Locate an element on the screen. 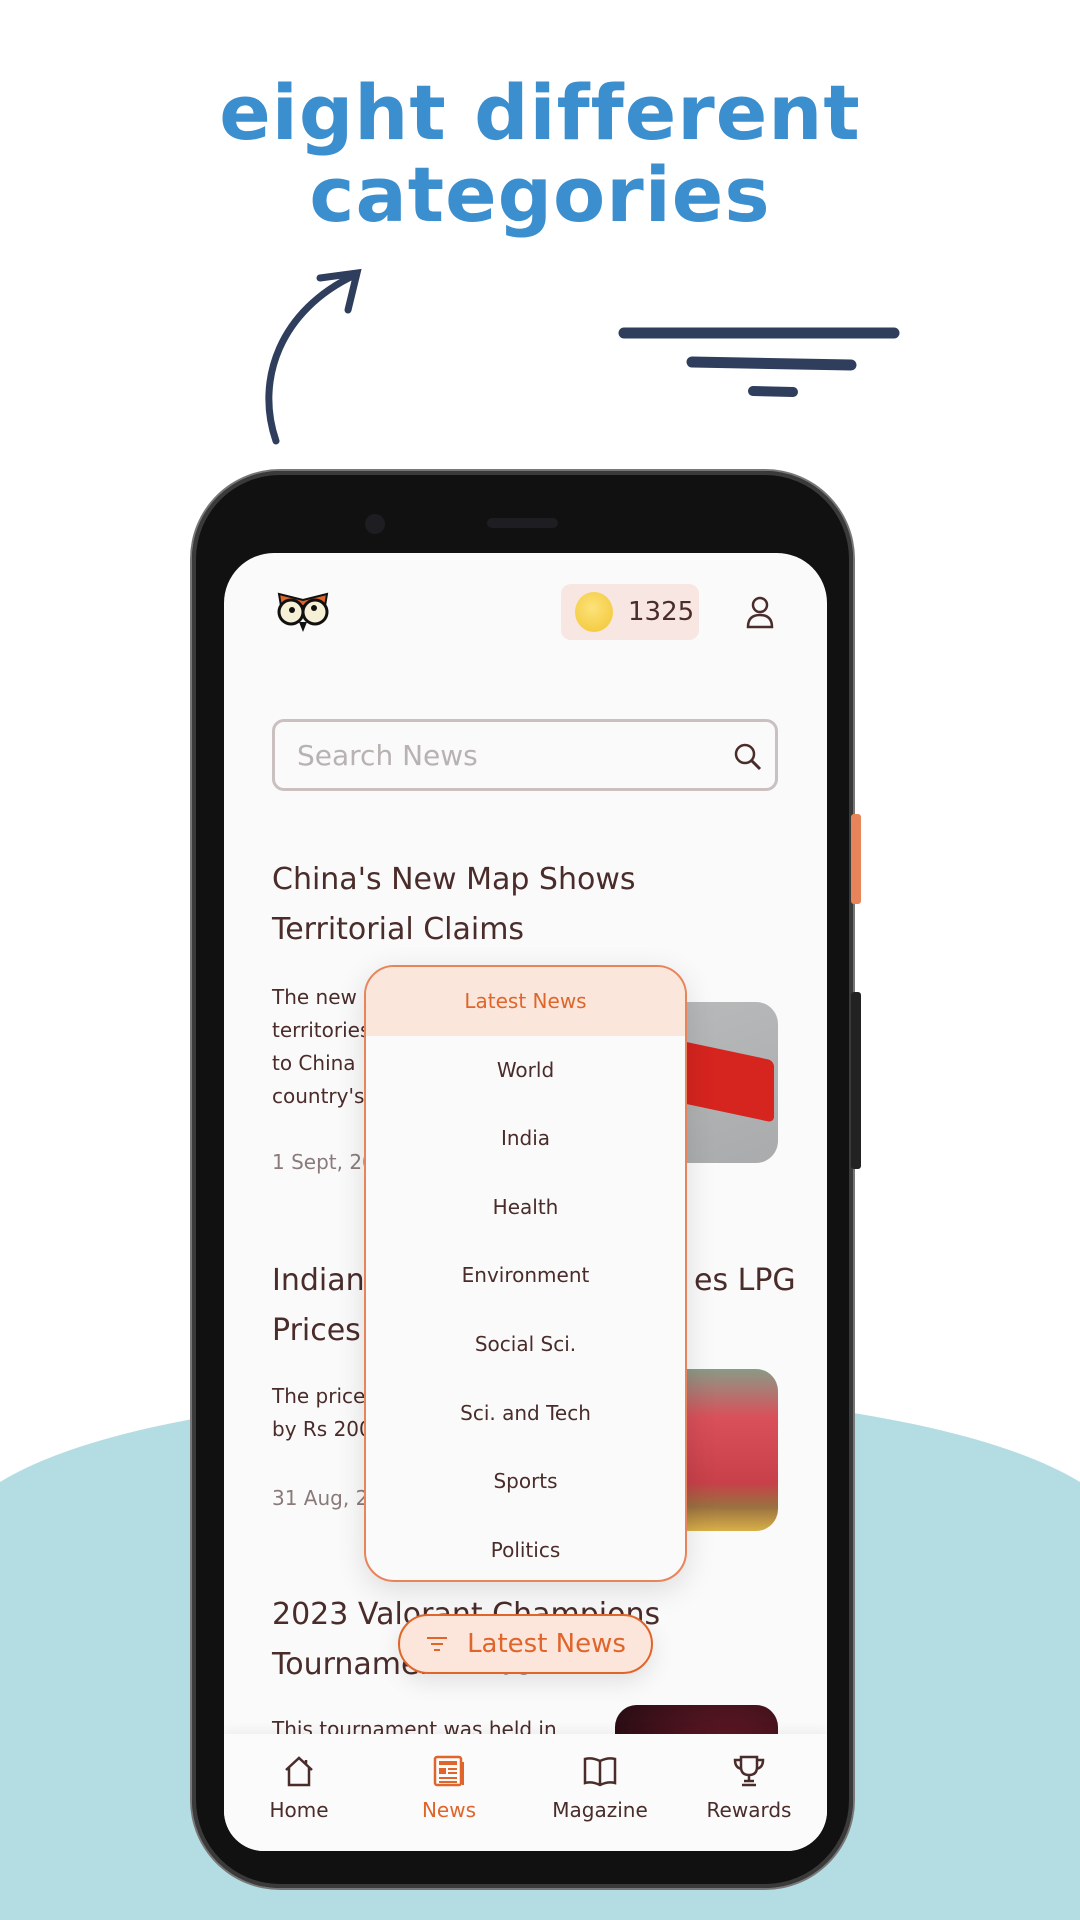 Image resolution: width=1080 pixels, height=1920 pixels. phone-volume-button is located at coordinates (856, 1080).